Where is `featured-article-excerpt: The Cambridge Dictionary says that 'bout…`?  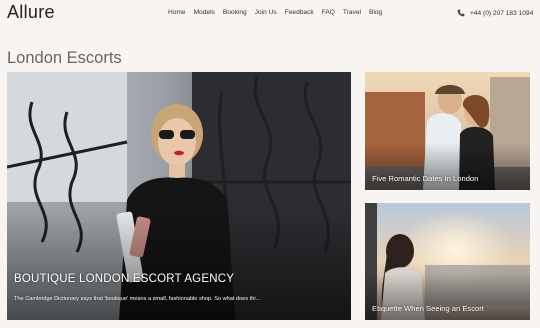
featured-article-excerpt: The Cambridge Dictionary says that 'bout… is located at coordinates (137, 299).